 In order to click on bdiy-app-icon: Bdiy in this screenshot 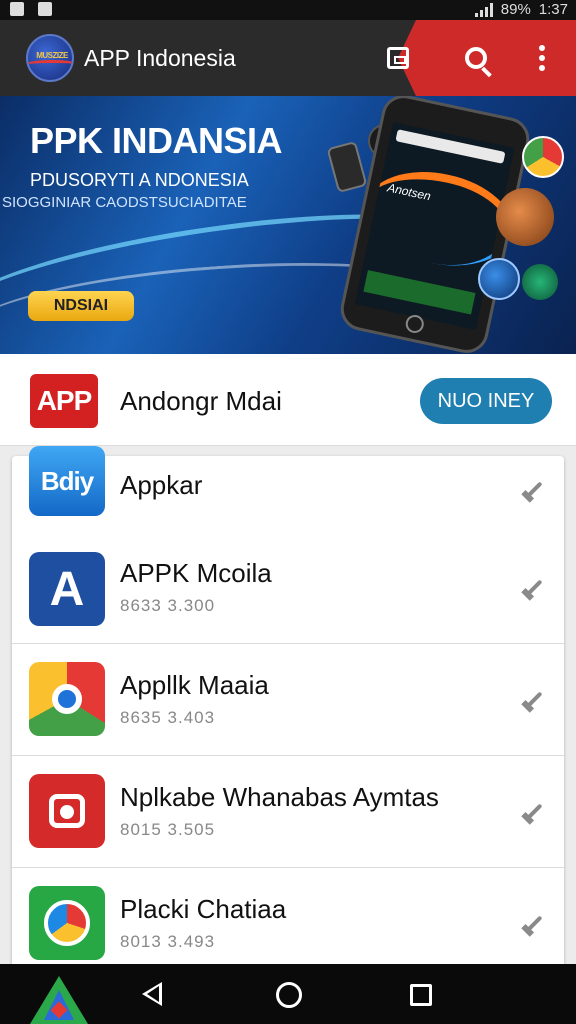, I will do `click(67, 481)`.